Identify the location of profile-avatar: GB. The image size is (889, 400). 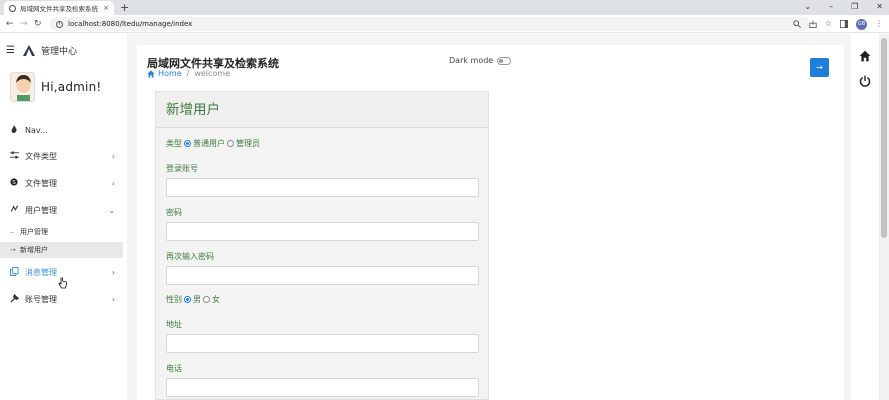
(861, 24).